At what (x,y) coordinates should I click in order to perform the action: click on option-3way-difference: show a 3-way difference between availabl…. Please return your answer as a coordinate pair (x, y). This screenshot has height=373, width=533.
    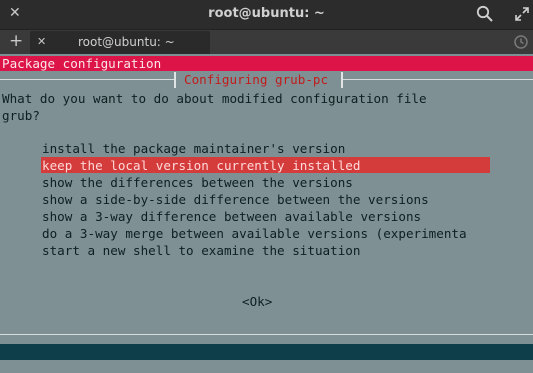
    Looking at the image, I should click on (231, 216).